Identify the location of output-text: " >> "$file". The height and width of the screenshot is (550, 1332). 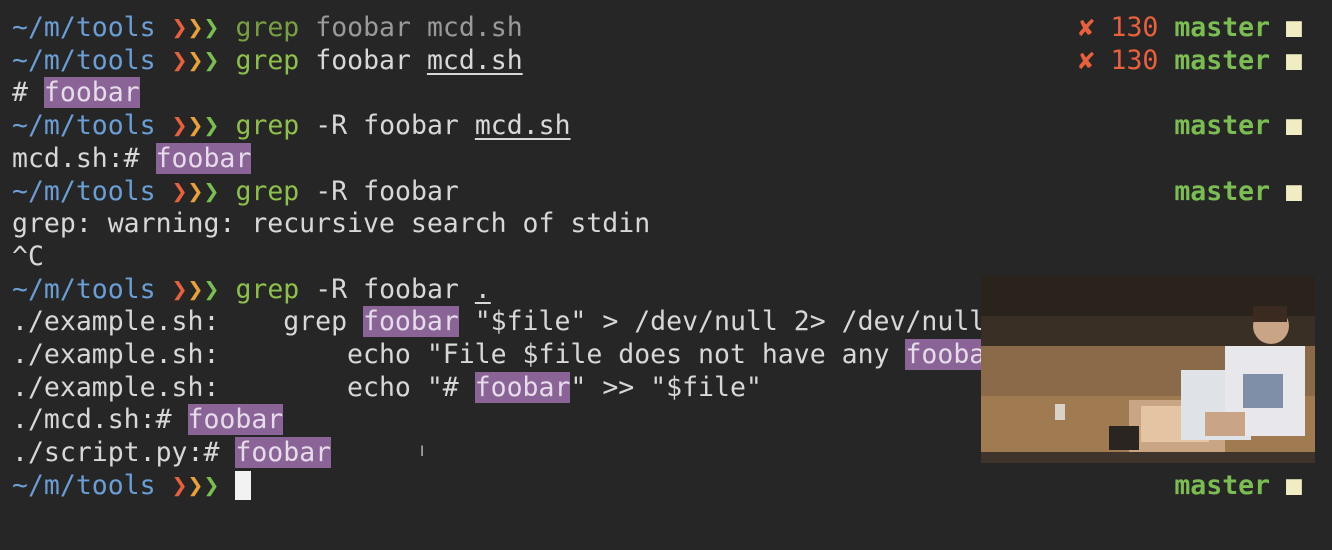
(666, 387).